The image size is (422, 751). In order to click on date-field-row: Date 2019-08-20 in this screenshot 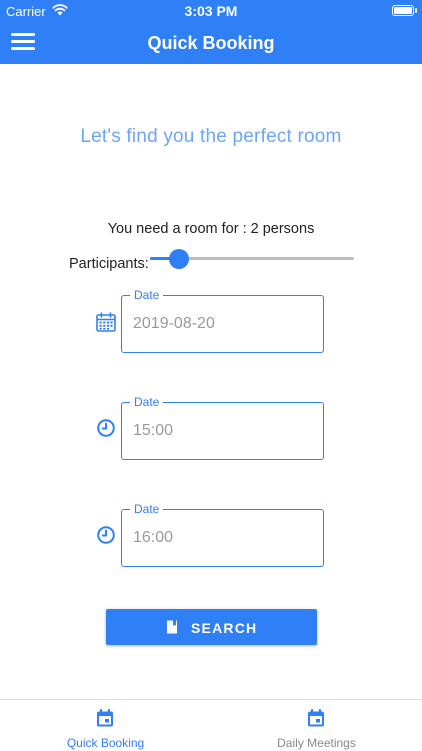, I will do `click(211, 321)`.